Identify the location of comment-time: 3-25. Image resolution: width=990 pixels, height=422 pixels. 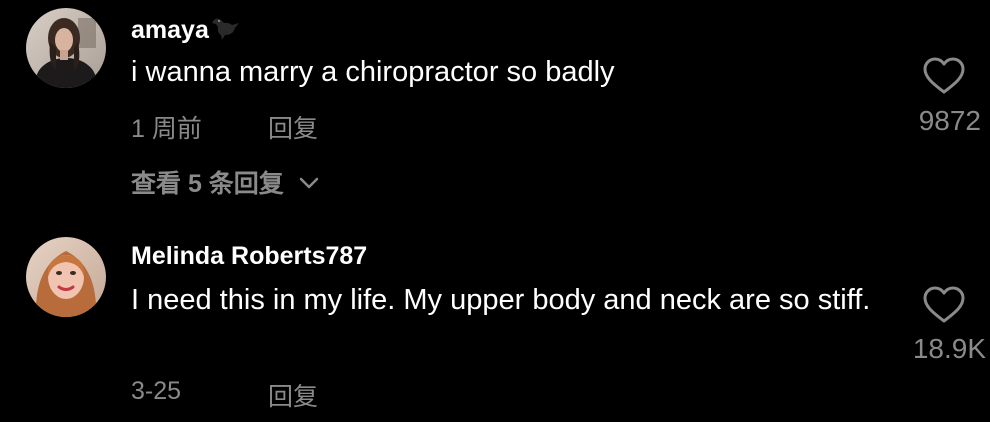
(156, 391).